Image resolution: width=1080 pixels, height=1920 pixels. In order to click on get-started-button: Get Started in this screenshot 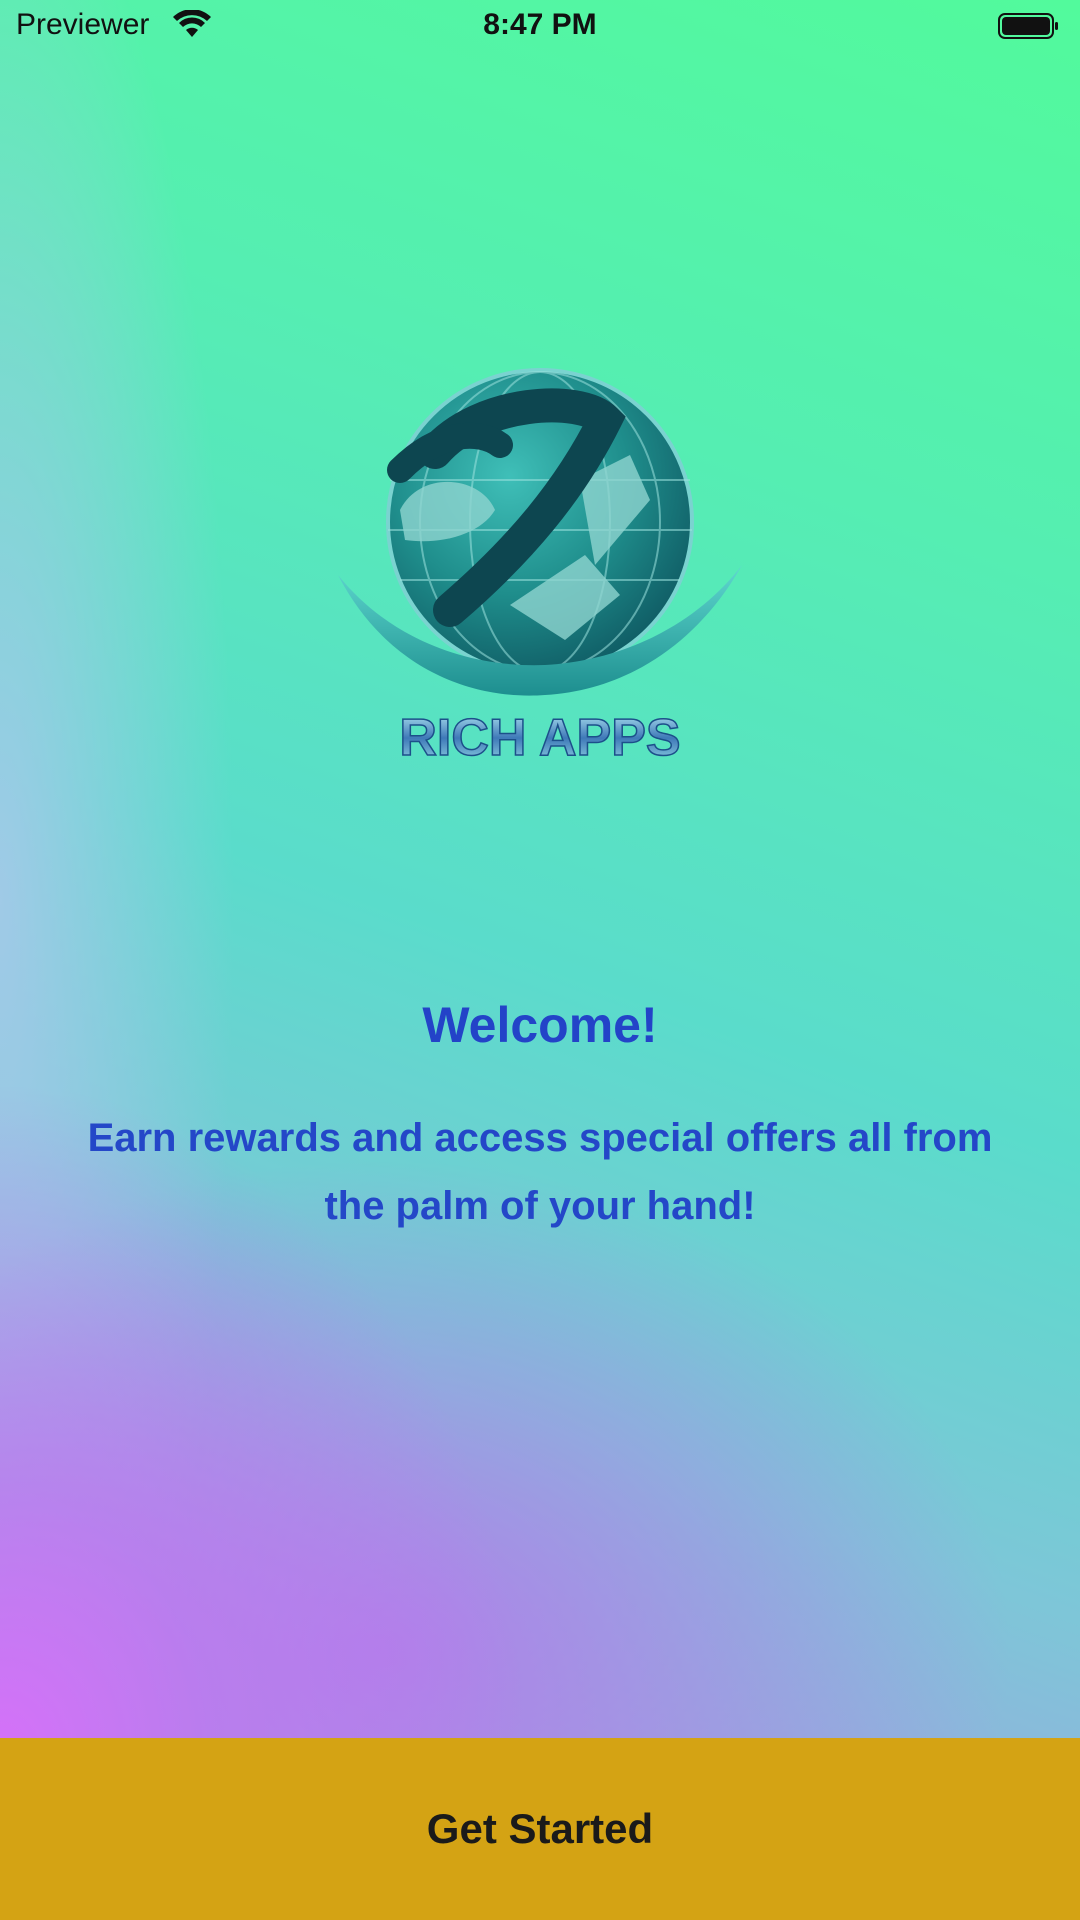, I will do `click(540, 1829)`.